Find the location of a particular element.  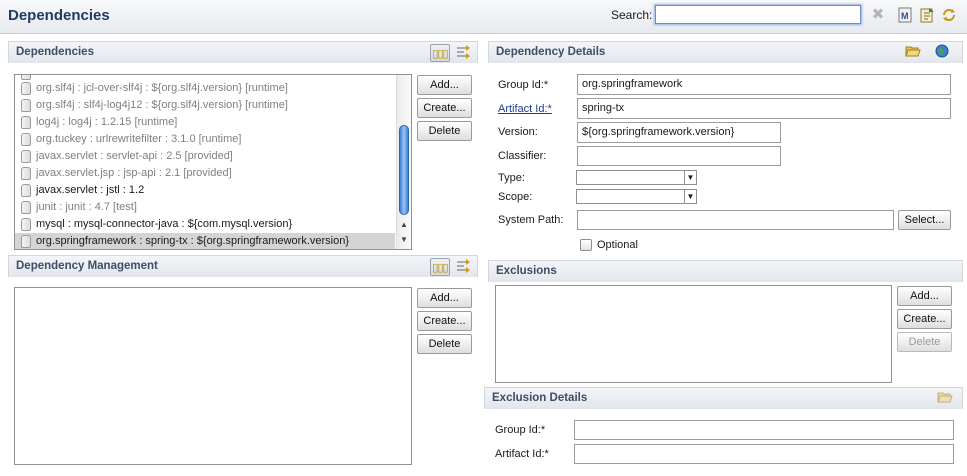

exclusion-details-section-header: Exclusion Details is located at coordinates (723, 398).